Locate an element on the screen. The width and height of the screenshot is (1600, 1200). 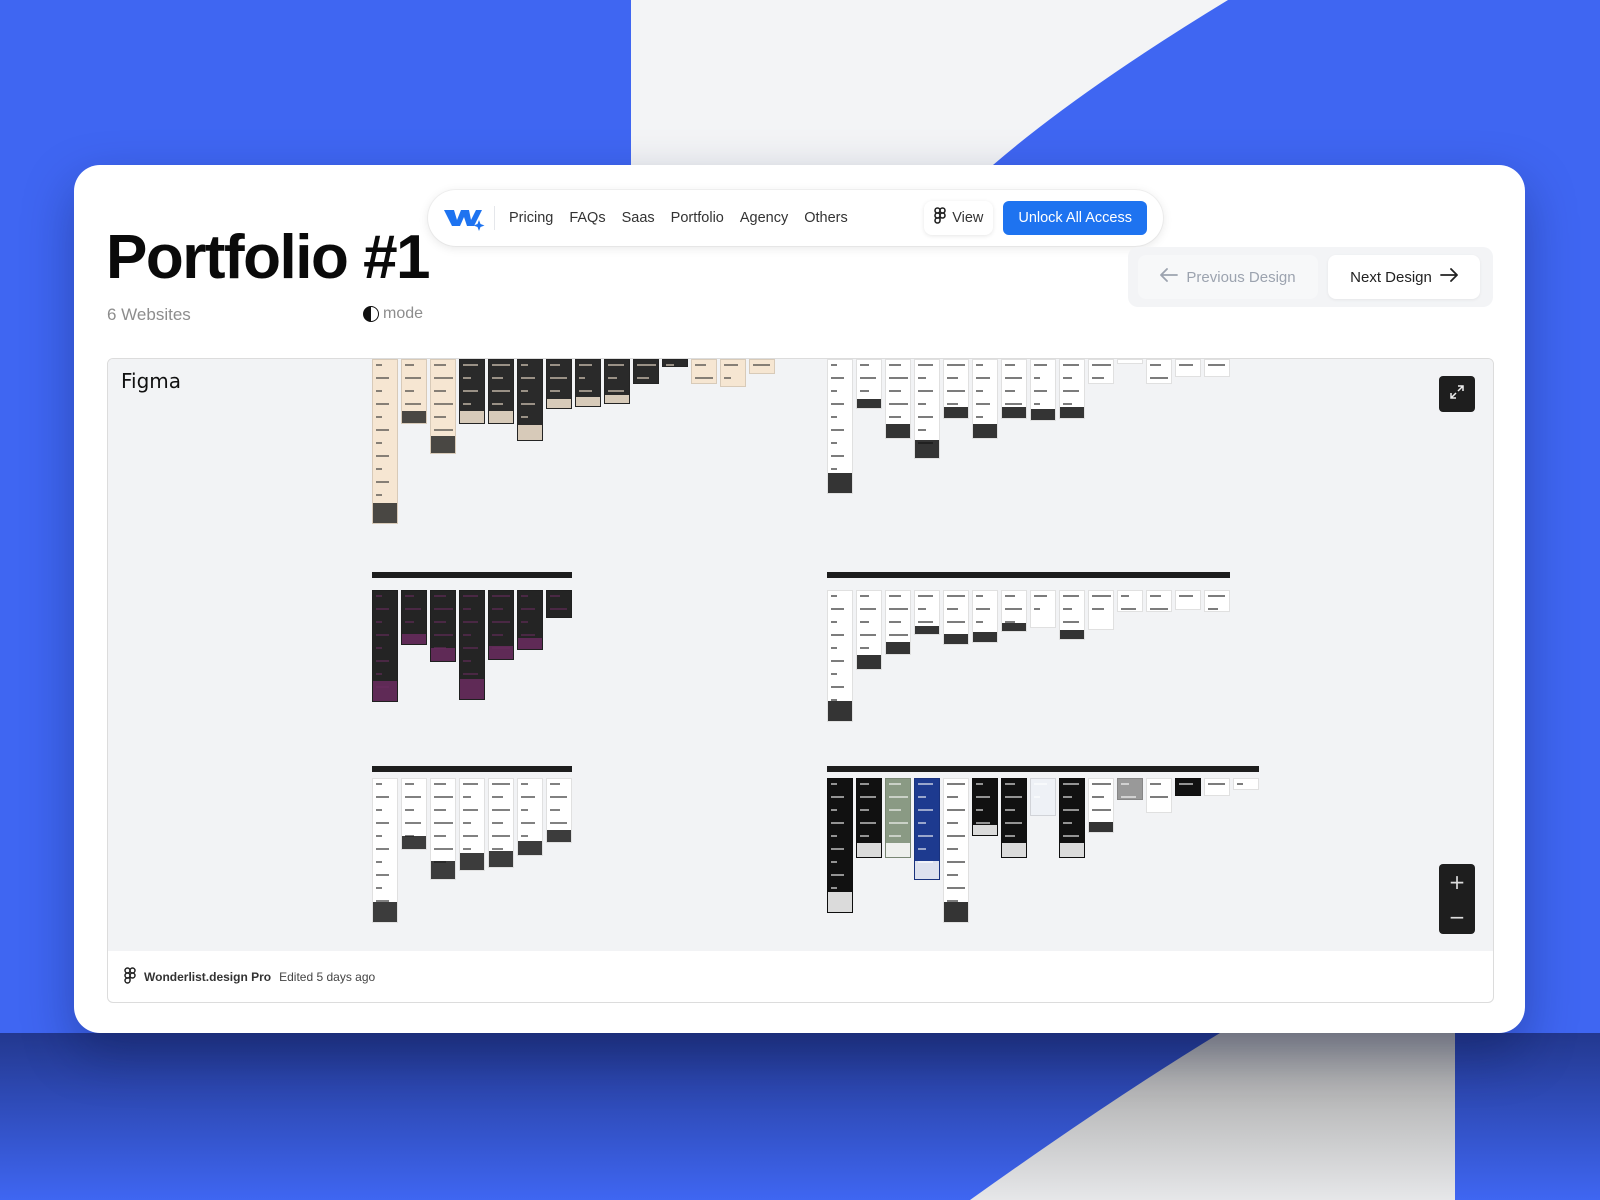
nav-link-portfolio: Portfolio is located at coordinates (697, 218).